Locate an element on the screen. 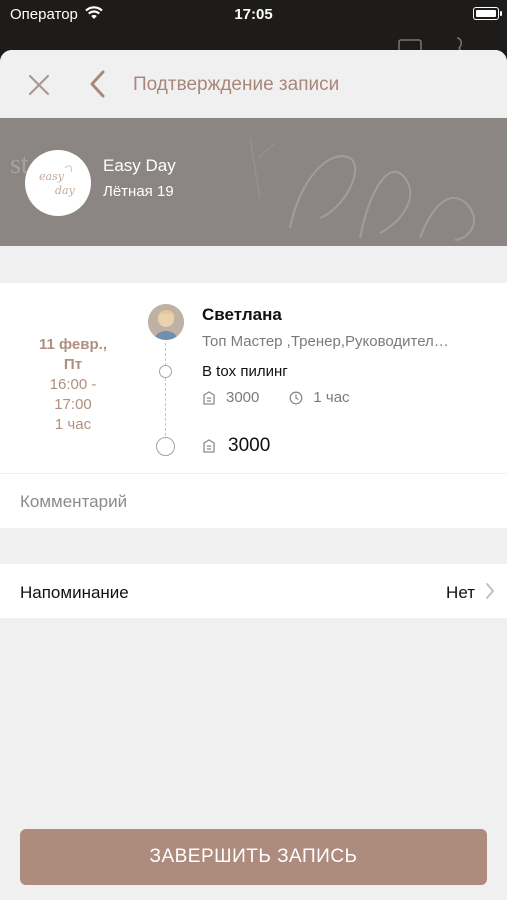 The image size is (507, 900). status-bar: Оператор 17:05 is located at coordinates (253, 15).